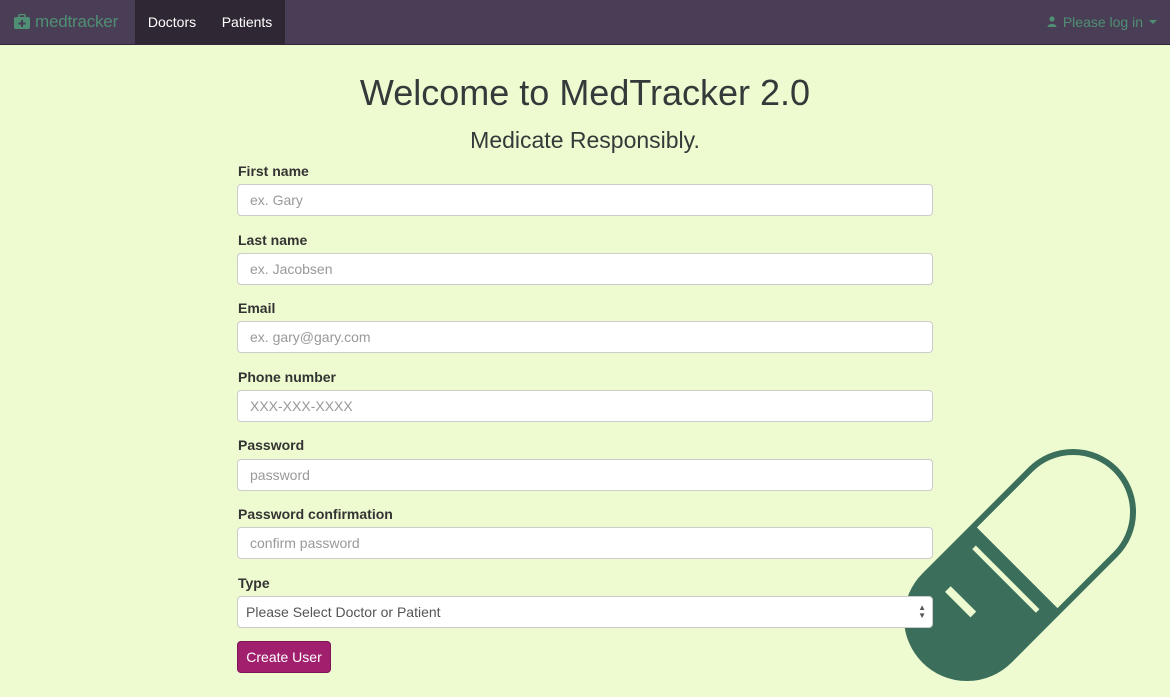 This screenshot has height=697, width=1170. I want to click on login-dropdown: Please log in, so click(1102, 22).